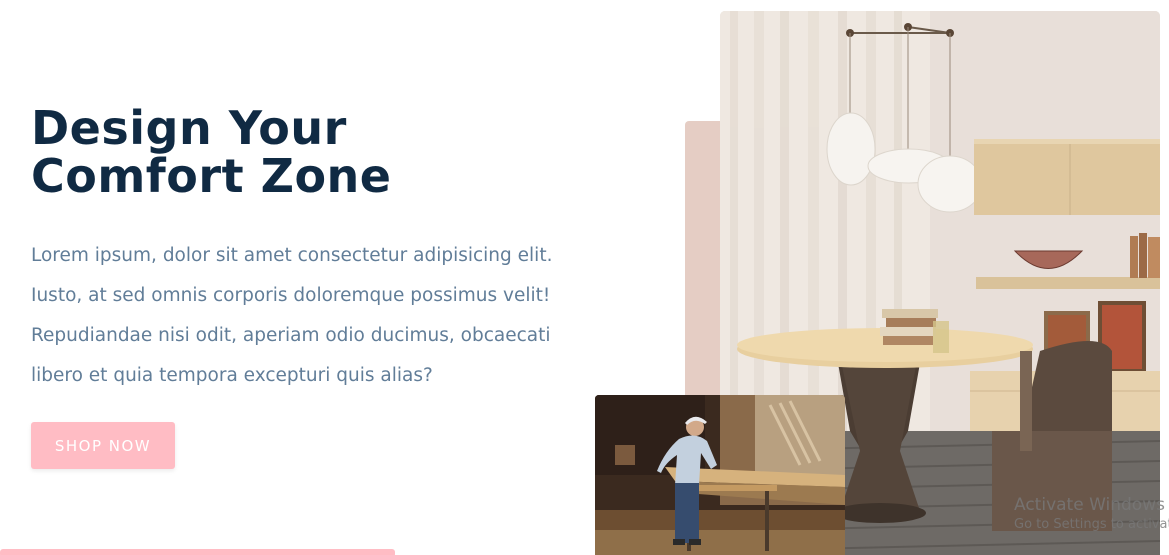  What do you see at coordinates (720, 475) in the screenshot?
I see `workshop-image` at bounding box center [720, 475].